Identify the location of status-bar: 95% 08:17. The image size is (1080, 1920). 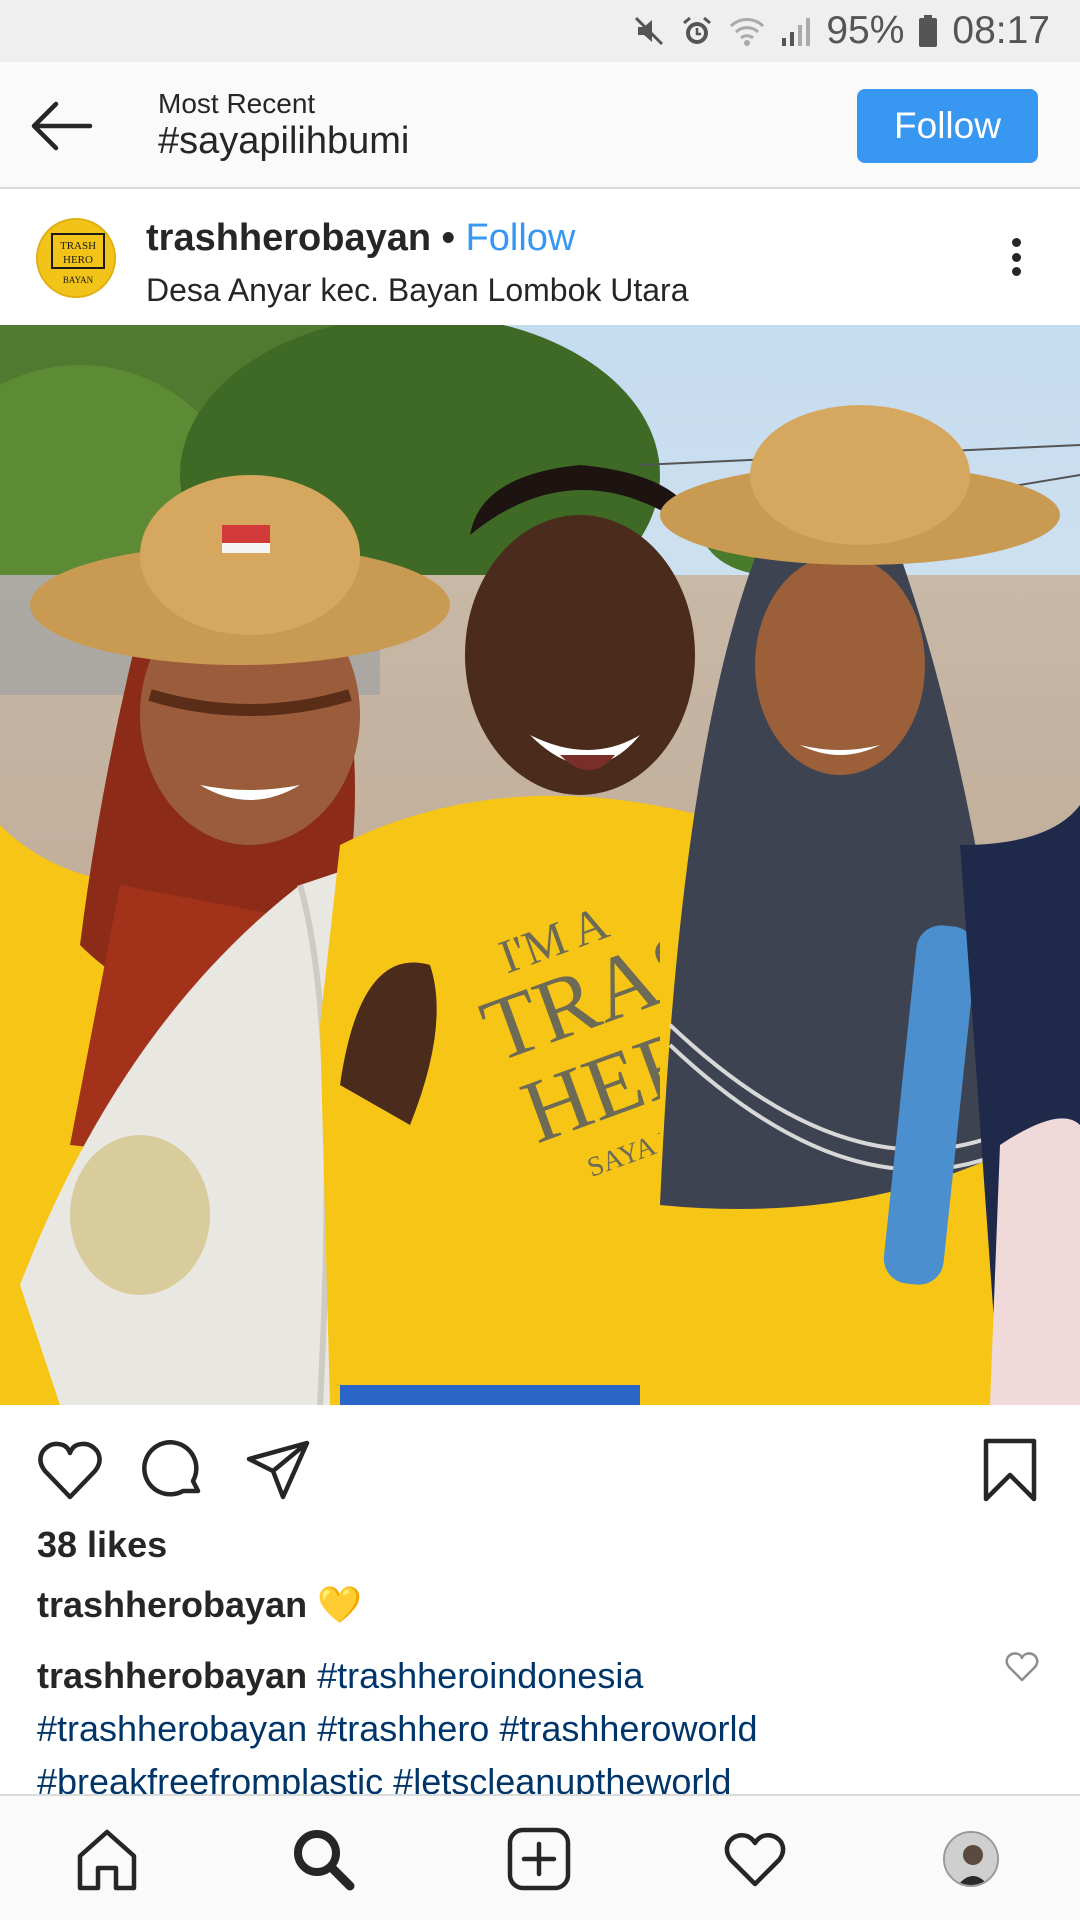
(540, 31).